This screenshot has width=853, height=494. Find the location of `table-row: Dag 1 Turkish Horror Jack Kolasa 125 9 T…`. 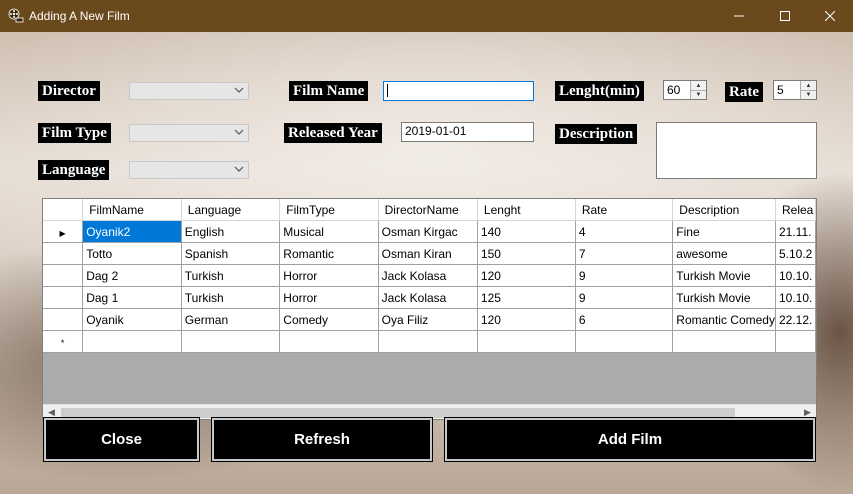

table-row: Dag 1 Turkish Horror Jack Kolasa 125 9 T… is located at coordinates (429, 297).